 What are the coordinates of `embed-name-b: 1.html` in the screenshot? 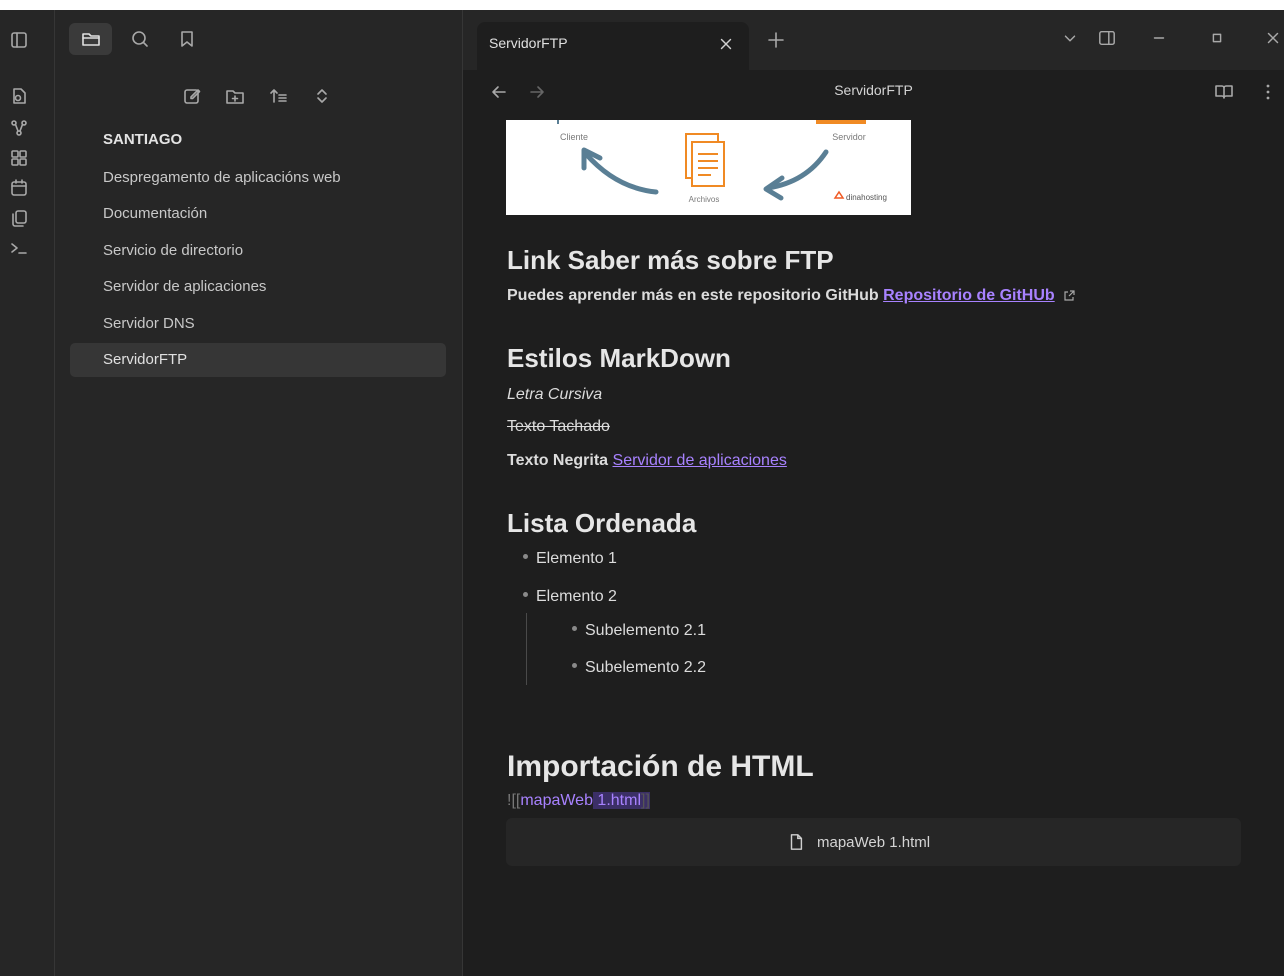 It's located at (616, 800).